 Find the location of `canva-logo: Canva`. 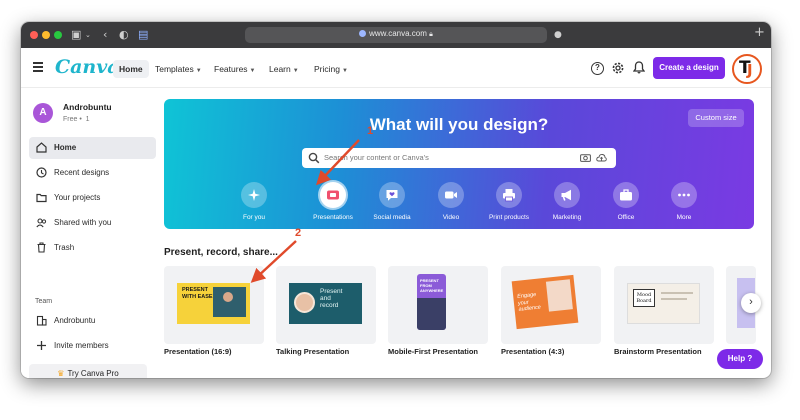

canva-logo: Canva is located at coordinates (87, 67).